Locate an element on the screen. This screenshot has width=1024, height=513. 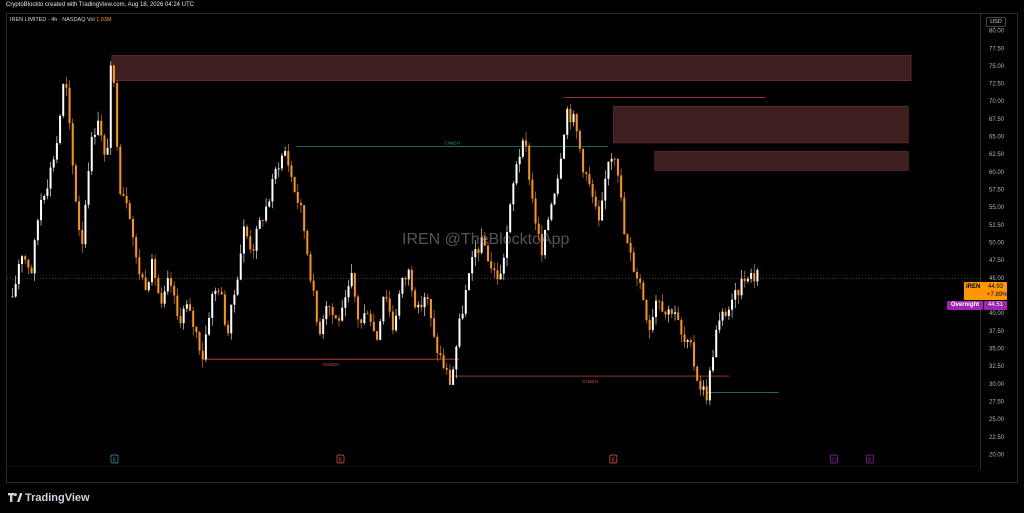
price-axis-tick-label: 25.00 is located at coordinates (997, 420).